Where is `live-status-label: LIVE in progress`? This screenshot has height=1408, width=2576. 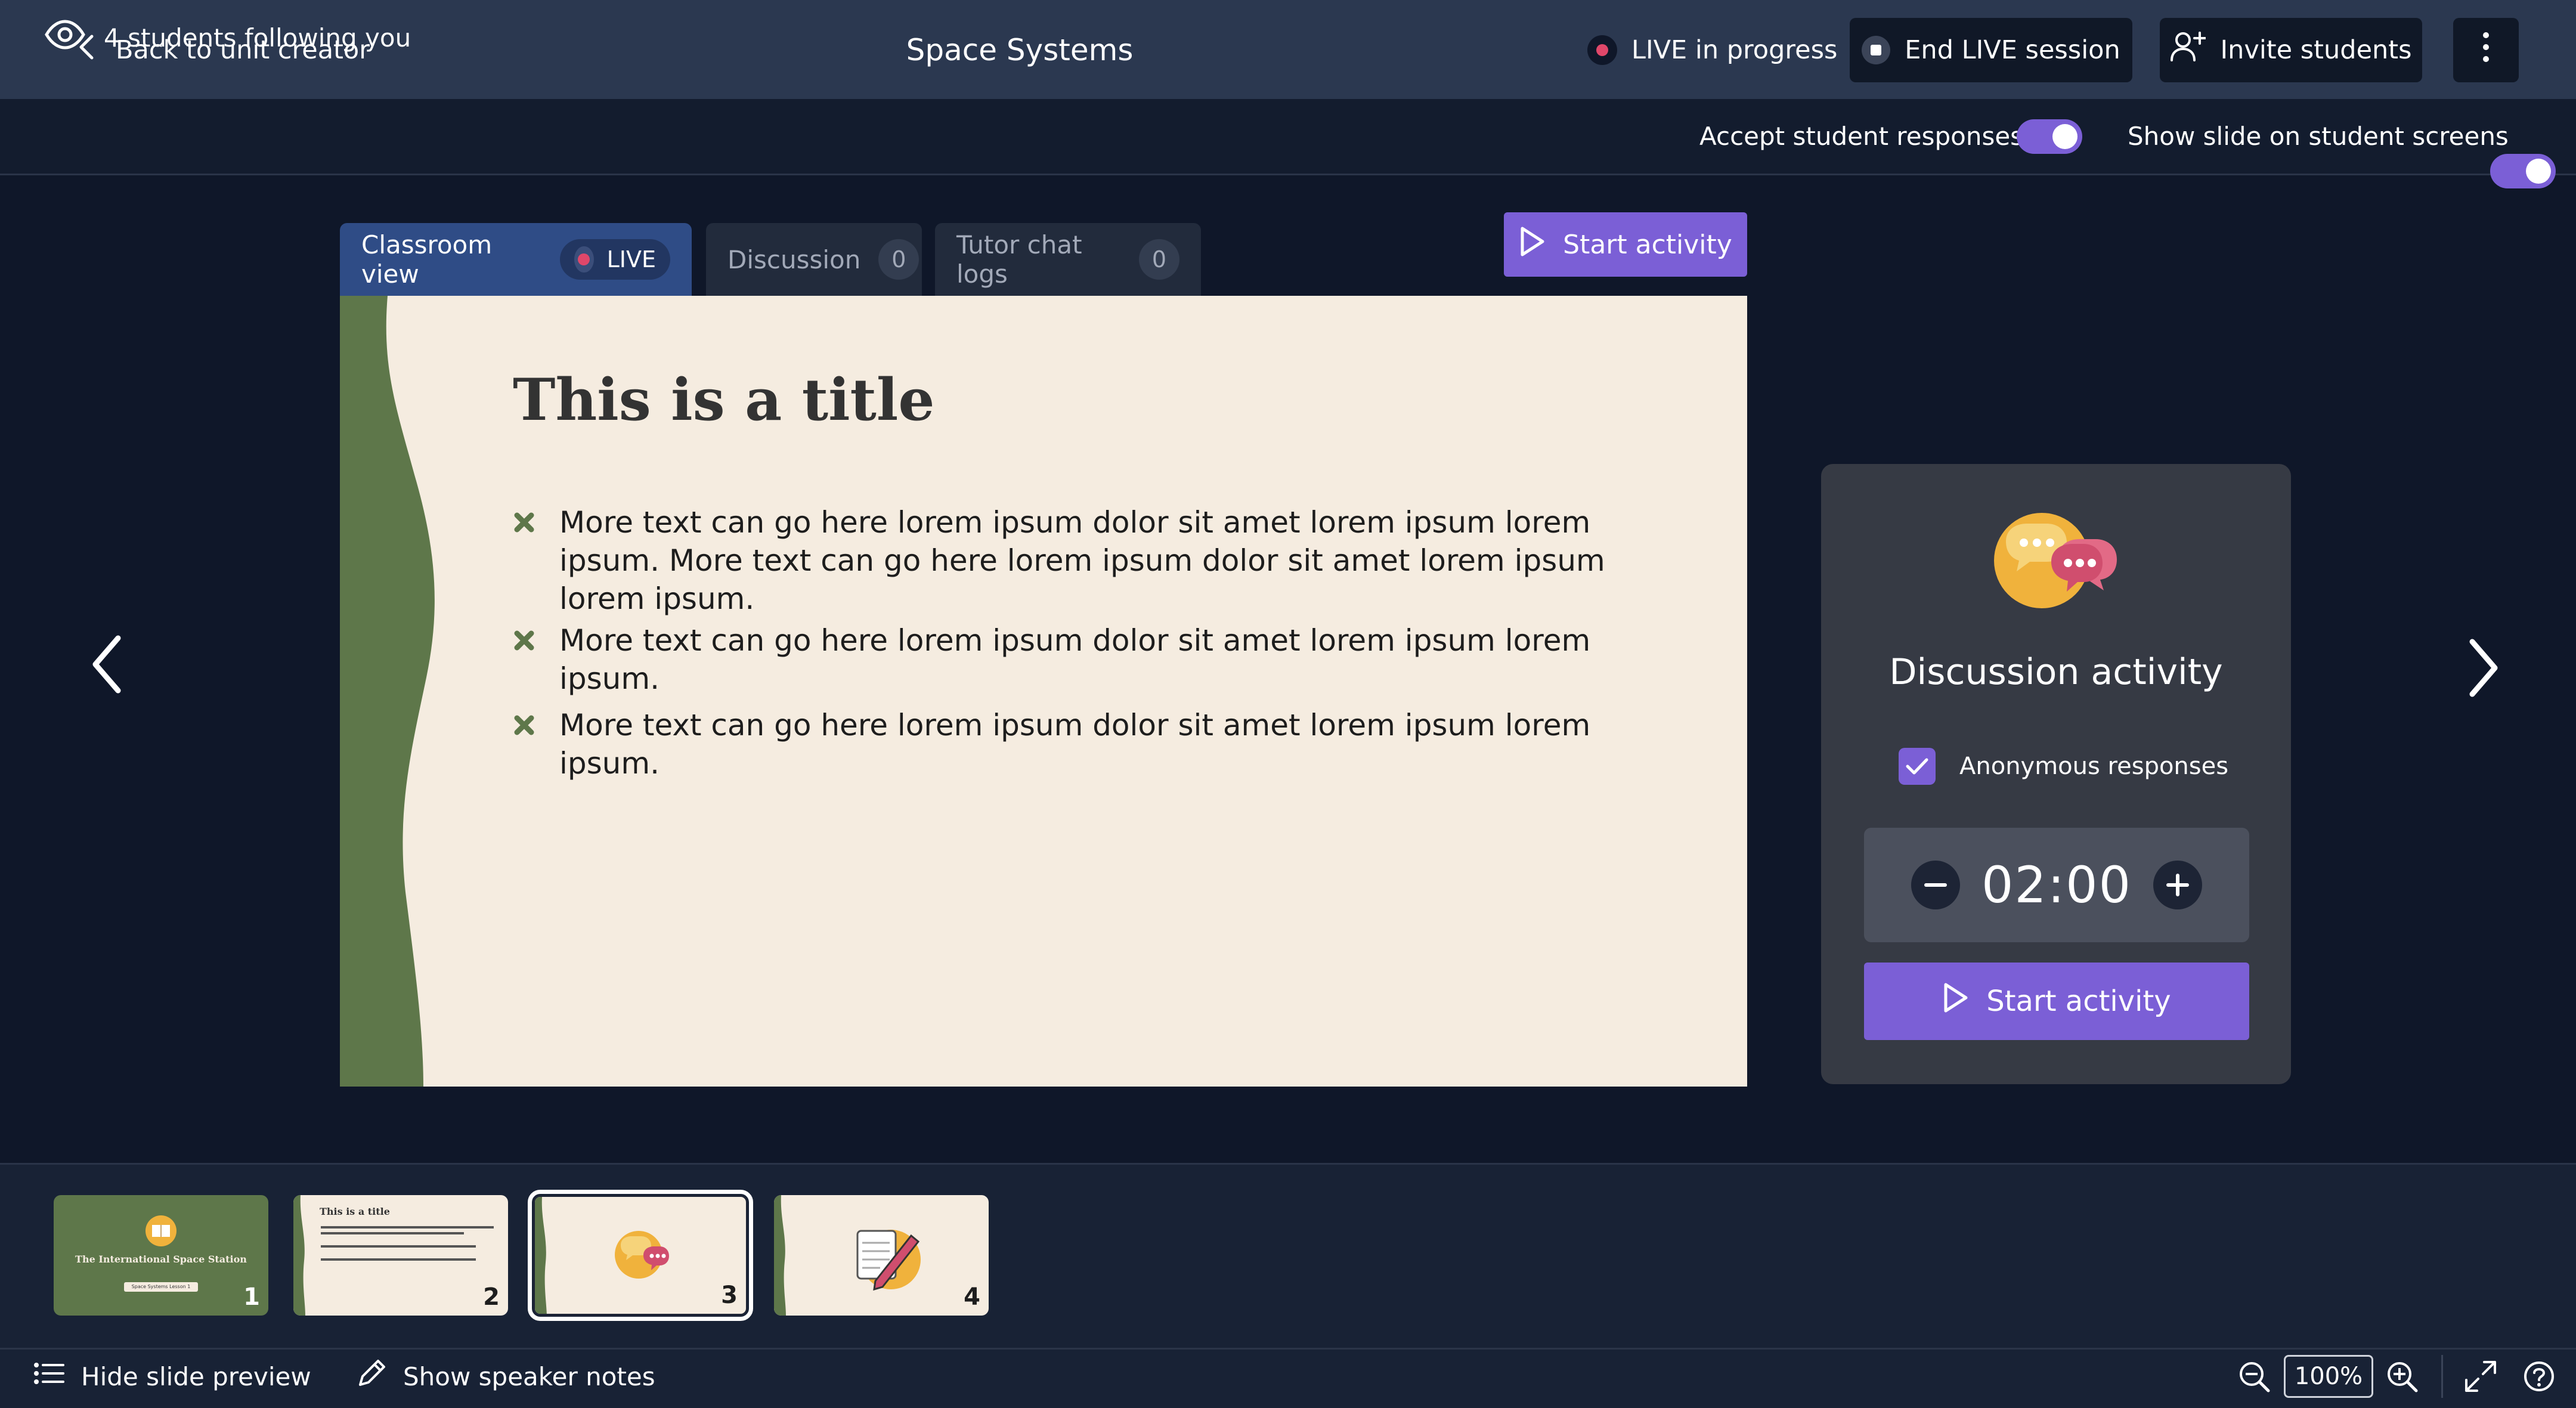
live-status-label: LIVE in progress is located at coordinates (1734, 50).